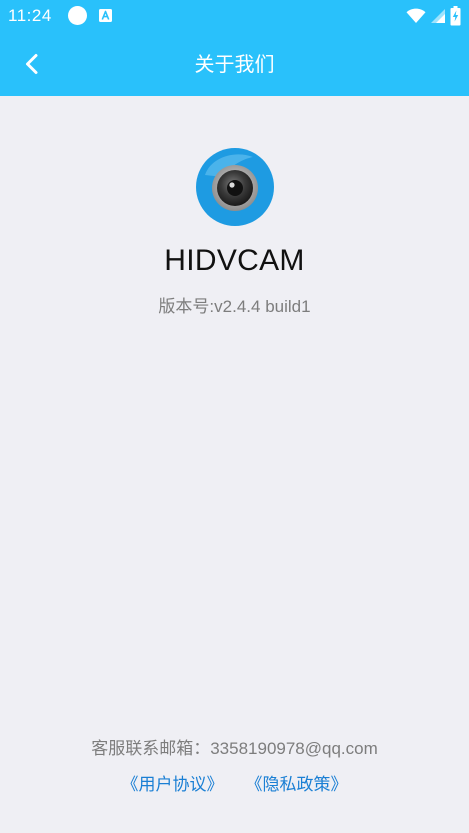 Image resolution: width=469 pixels, height=833 pixels. I want to click on contact-email-line: 客服联系邮箱：3358190978@qq.com, so click(234, 746).